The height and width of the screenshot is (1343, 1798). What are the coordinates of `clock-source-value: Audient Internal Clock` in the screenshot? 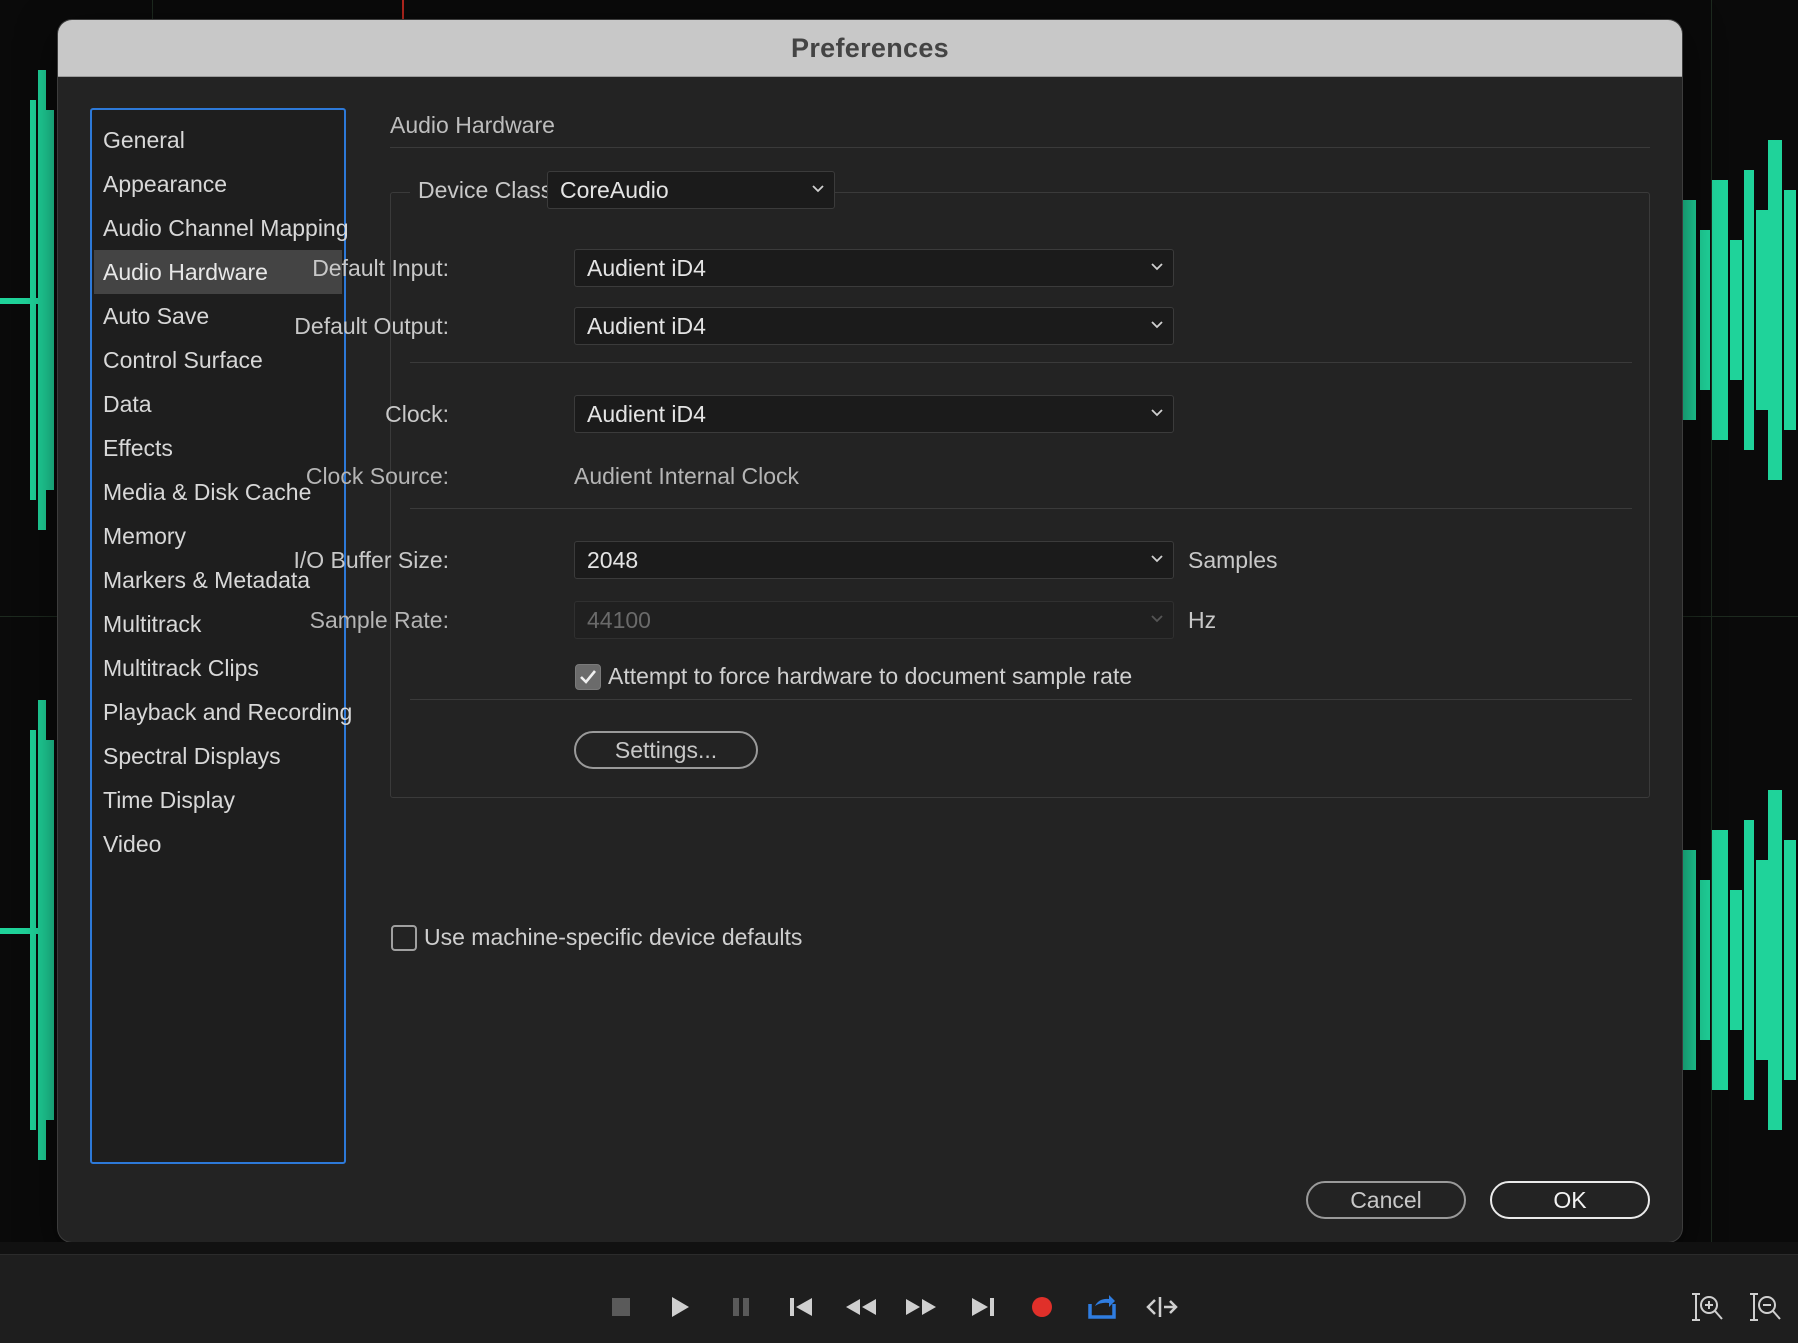 It's located at (687, 476).